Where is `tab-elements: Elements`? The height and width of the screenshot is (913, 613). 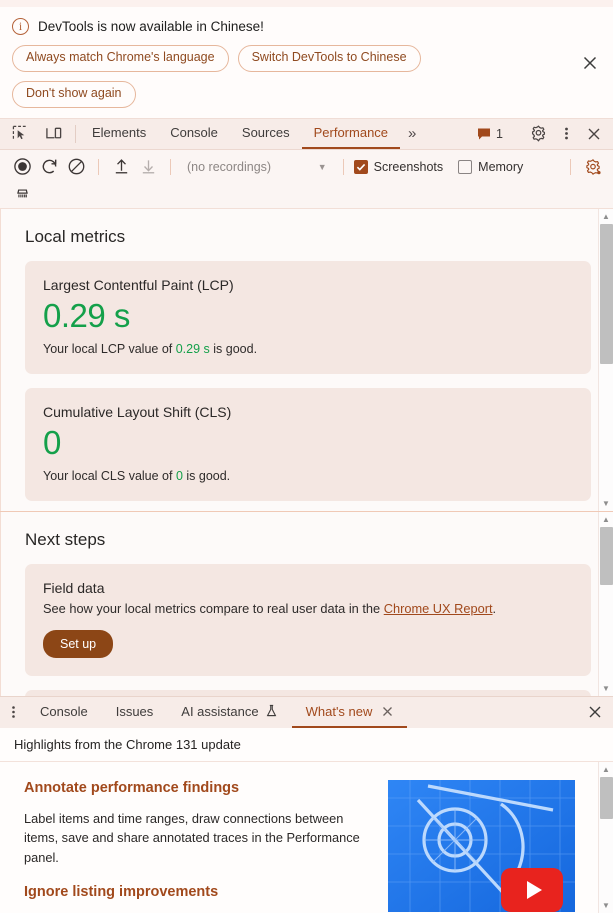 tab-elements: Elements is located at coordinates (119, 134).